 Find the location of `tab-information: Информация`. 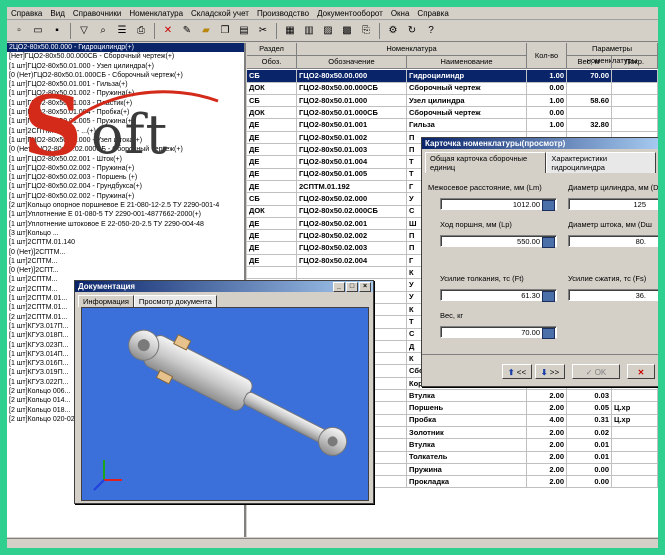

tab-information: Информация is located at coordinates (106, 301).